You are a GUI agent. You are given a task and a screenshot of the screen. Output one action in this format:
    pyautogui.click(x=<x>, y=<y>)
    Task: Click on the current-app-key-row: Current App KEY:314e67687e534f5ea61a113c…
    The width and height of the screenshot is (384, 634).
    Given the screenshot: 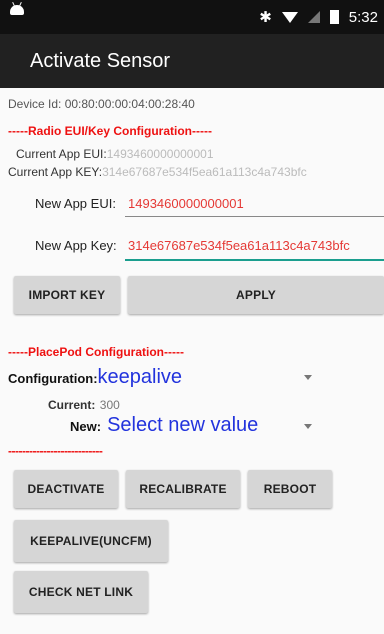 What is the action you would take?
    pyautogui.click(x=196, y=172)
    